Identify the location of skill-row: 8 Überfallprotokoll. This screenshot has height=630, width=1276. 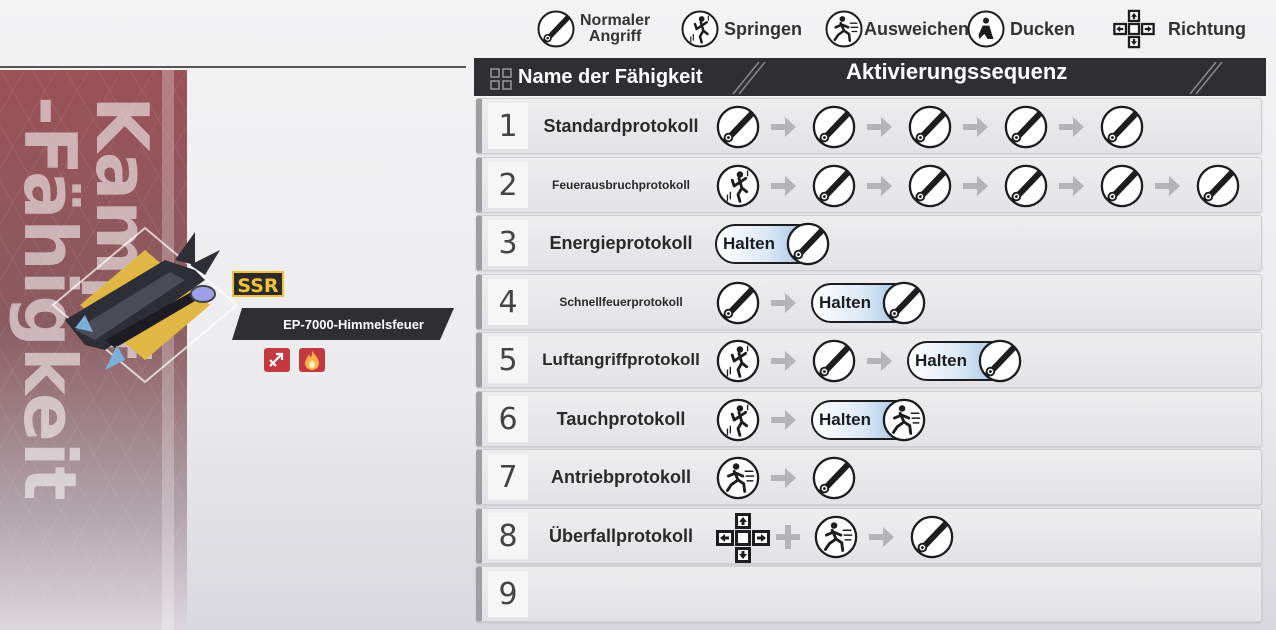
(869, 535).